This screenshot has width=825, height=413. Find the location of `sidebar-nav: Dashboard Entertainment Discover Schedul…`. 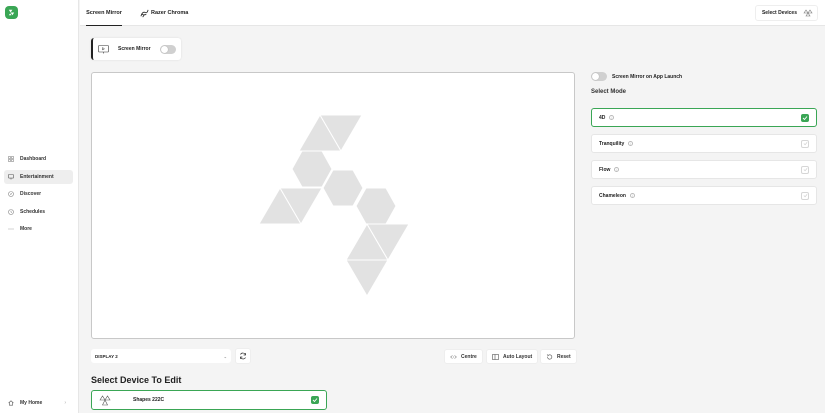

sidebar-nav: Dashboard Entertainment Discover Schedul… is located at coordinates (38, 196).